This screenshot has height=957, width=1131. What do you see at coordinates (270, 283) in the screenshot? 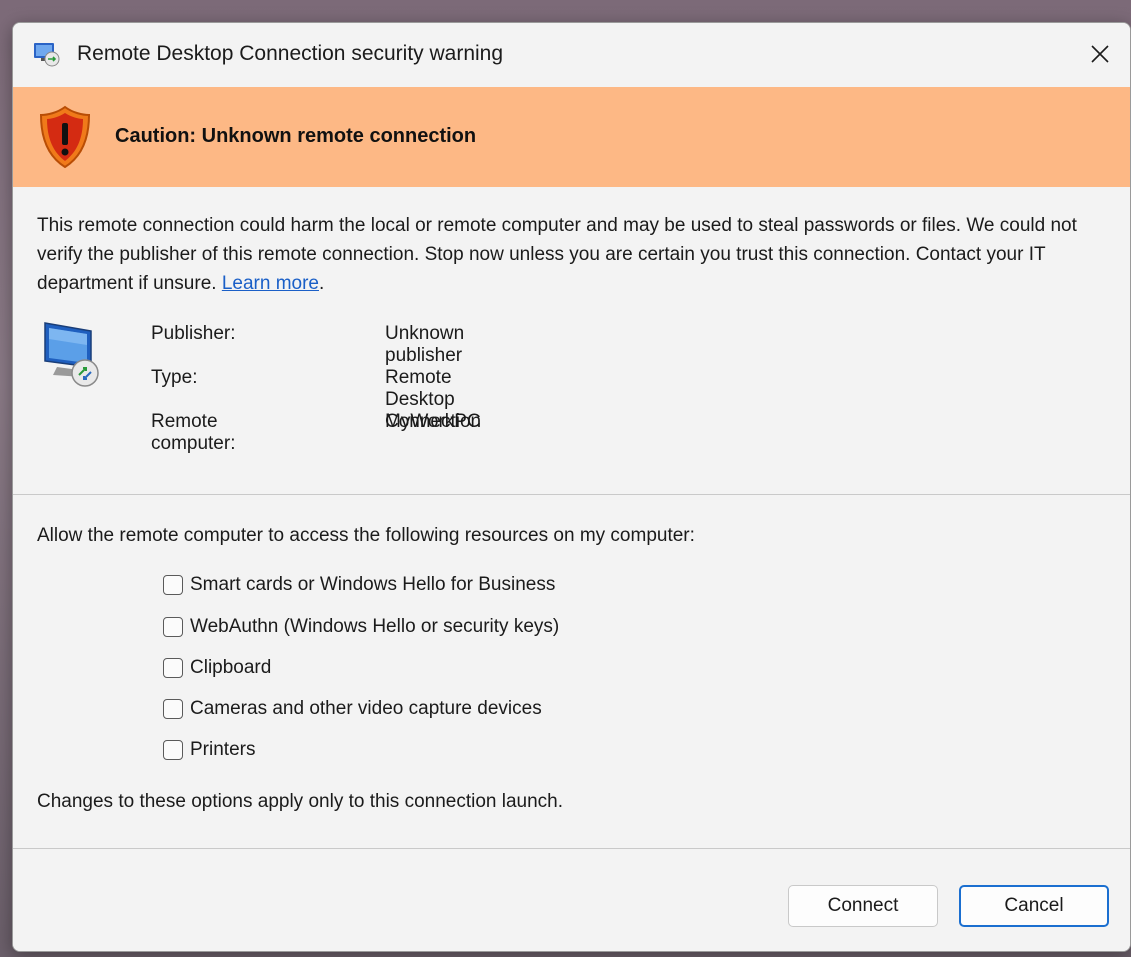
I see `learn-more-link: Learn more` at bounding box center [270, 283].